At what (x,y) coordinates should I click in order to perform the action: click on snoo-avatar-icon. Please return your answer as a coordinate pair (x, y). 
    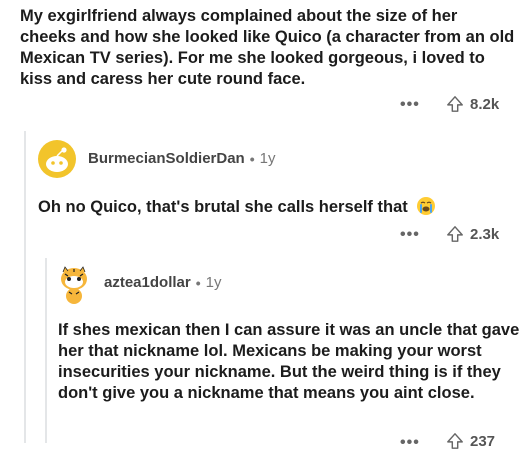
    Looking at the image, I should click on (57, 159).